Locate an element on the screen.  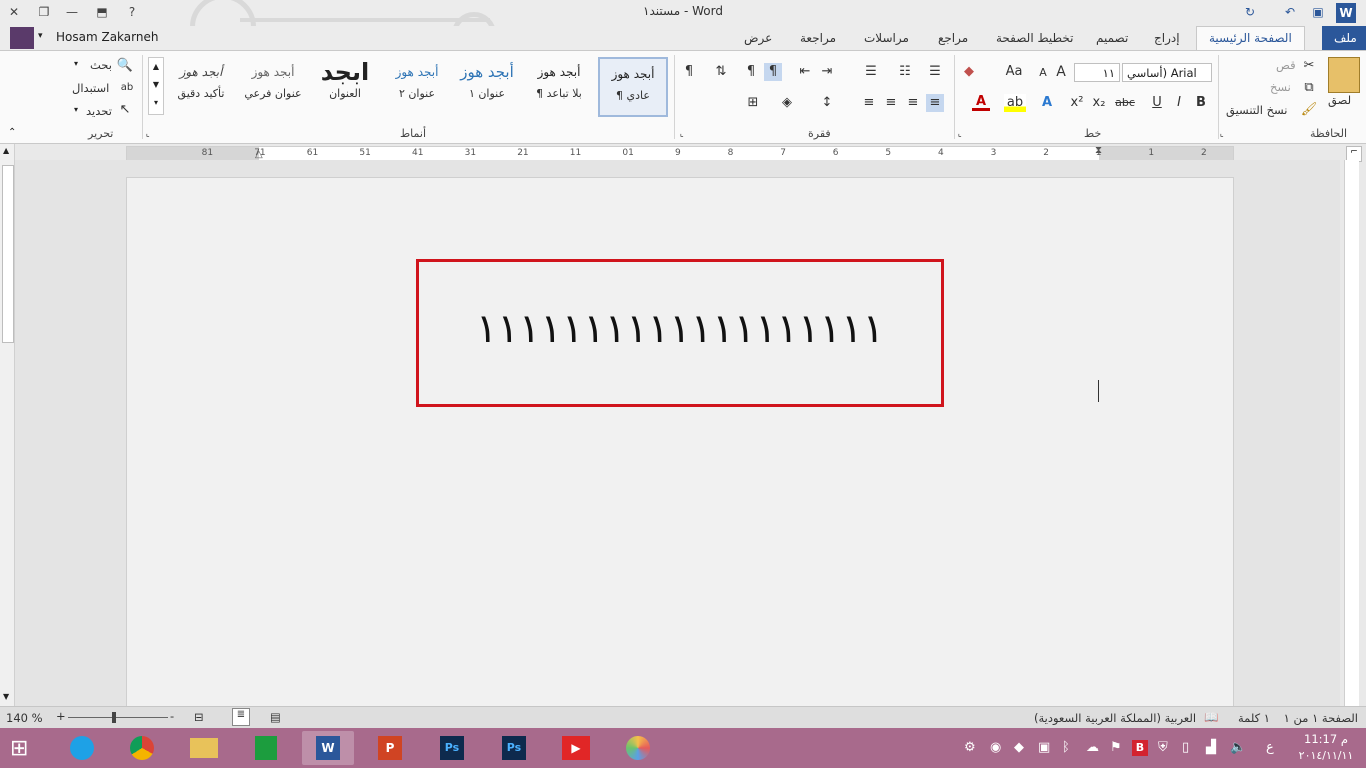
format-painter-icon: 🖌 is located at coordinates (1309, 110).